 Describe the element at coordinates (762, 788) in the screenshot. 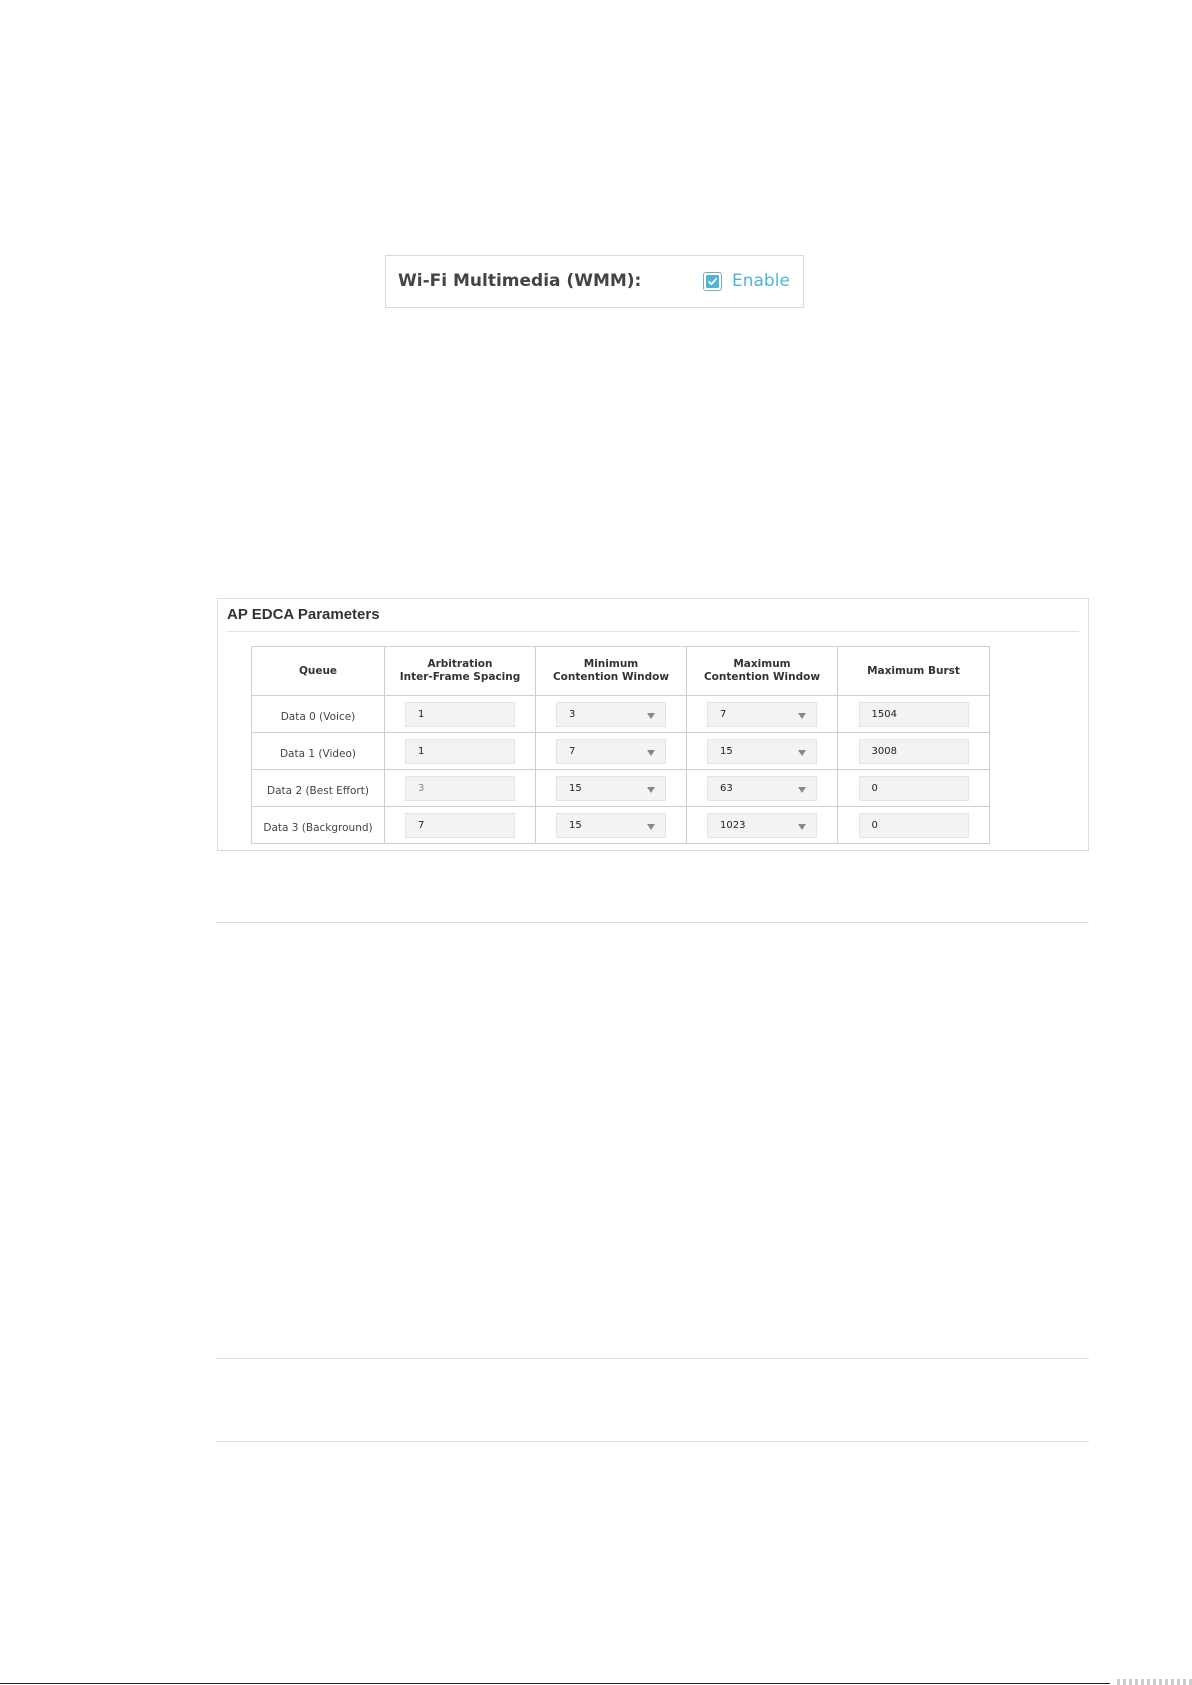

I see `cwmax-select: 63` at that location.